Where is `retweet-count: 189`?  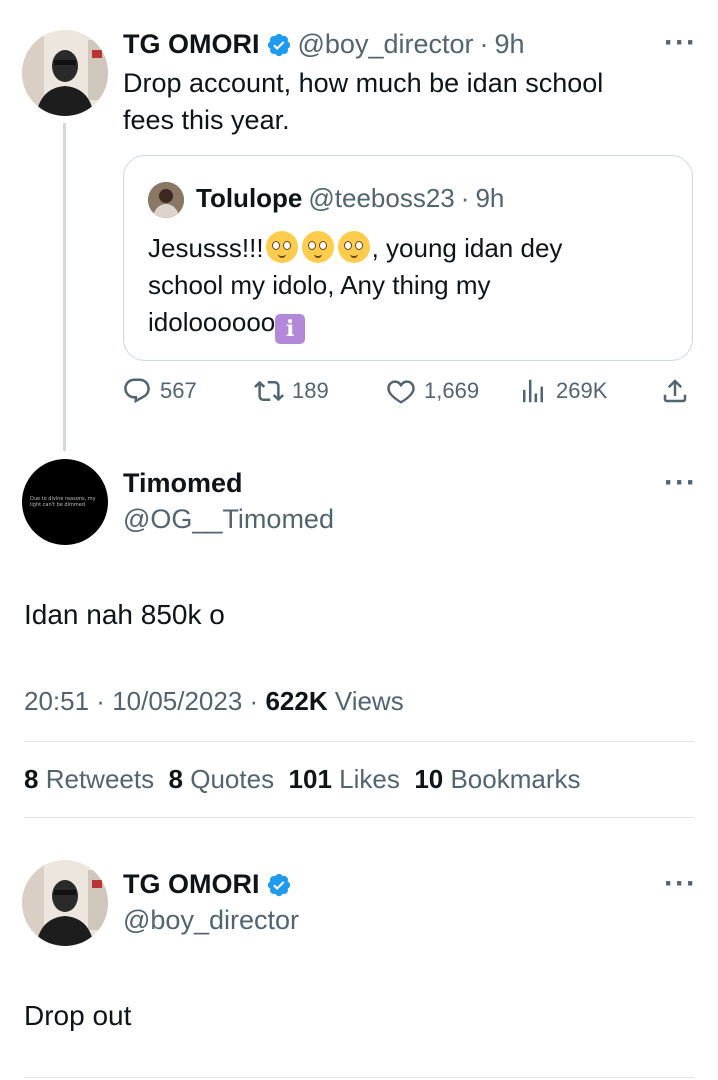 retweet-count: 189 is located at coordinates (310, 390).